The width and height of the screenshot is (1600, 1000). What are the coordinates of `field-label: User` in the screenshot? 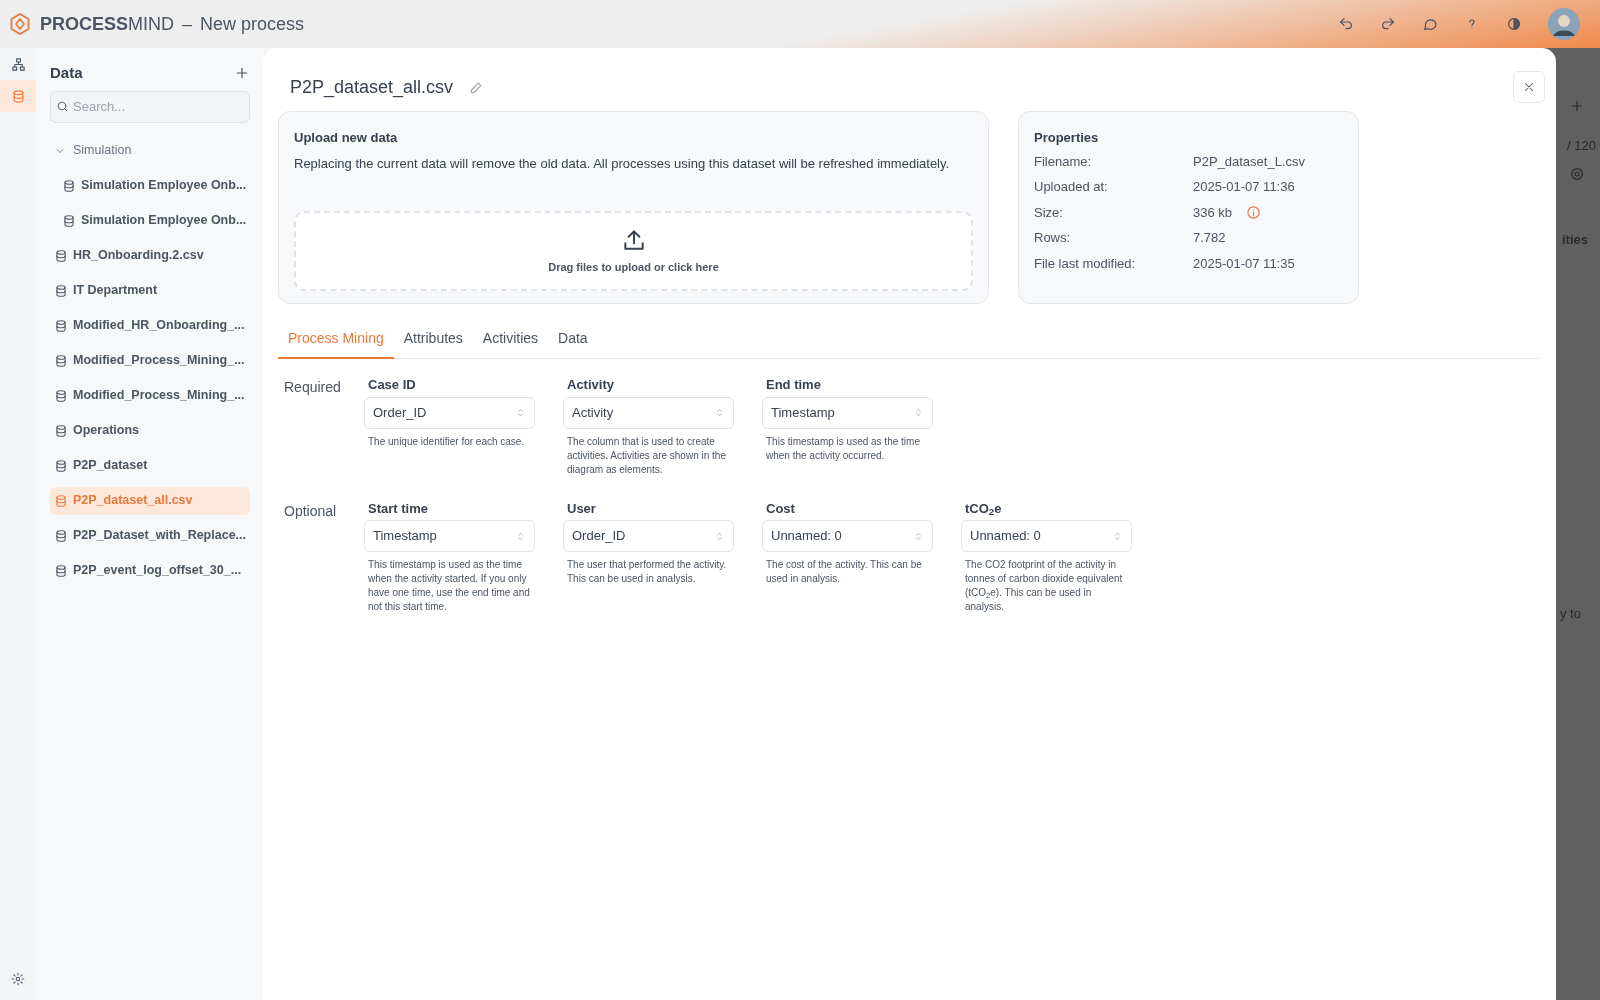 It's located at (581, 508).